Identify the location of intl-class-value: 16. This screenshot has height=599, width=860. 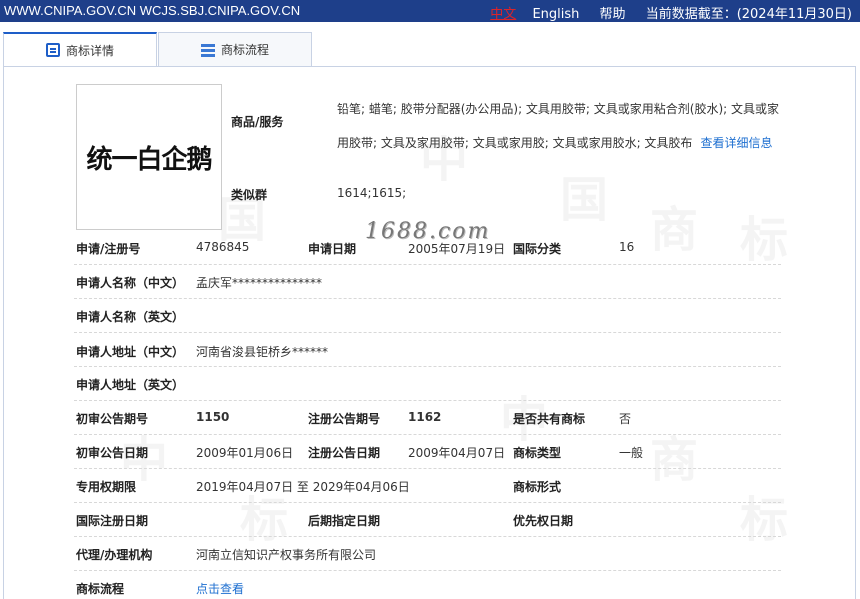
(627, 247).